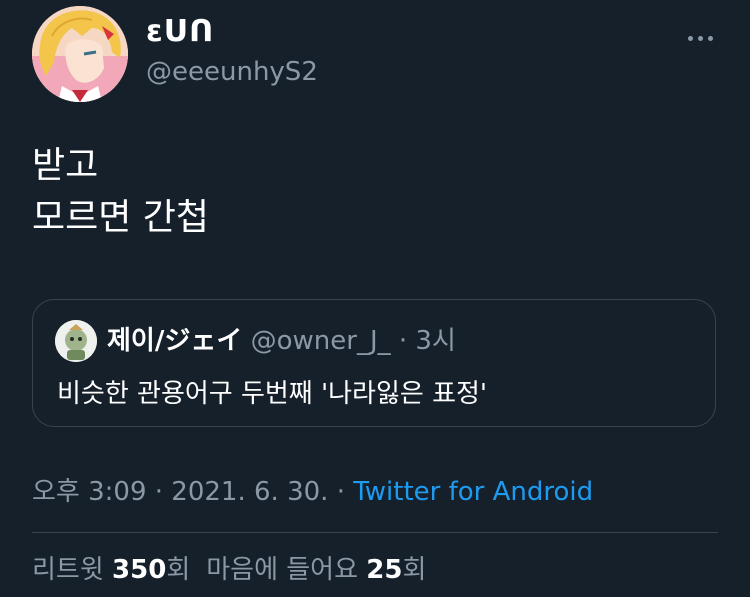 The image size is (750, 597). What do you see at coordinates (111, 570) in the screenshot?
I see `retweets-stat: 리트윗 350회` at bounding box center [111, 570].